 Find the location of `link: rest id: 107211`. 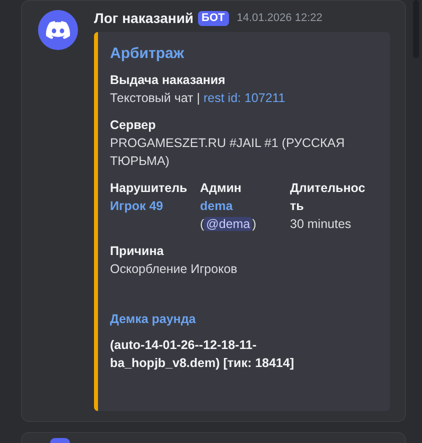

link: rest id: 107211 is located at coordinates (244, 98).